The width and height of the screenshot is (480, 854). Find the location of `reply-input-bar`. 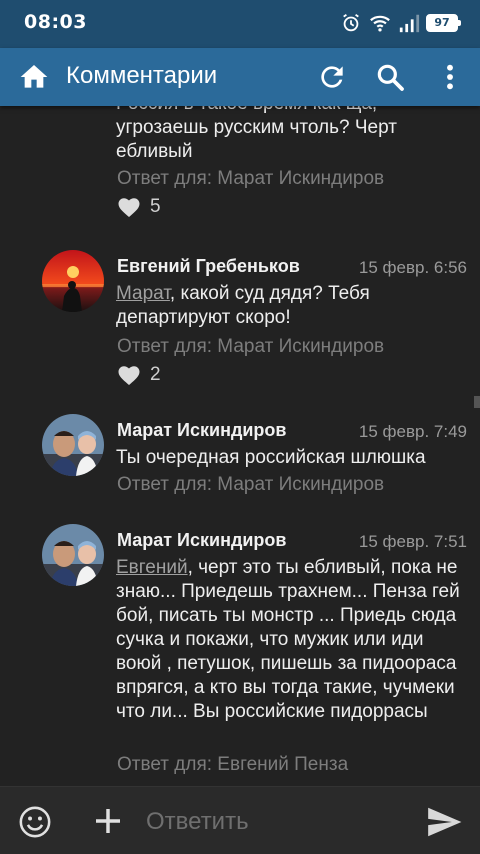

reply-input-bar is located at coordinates (240, 820).